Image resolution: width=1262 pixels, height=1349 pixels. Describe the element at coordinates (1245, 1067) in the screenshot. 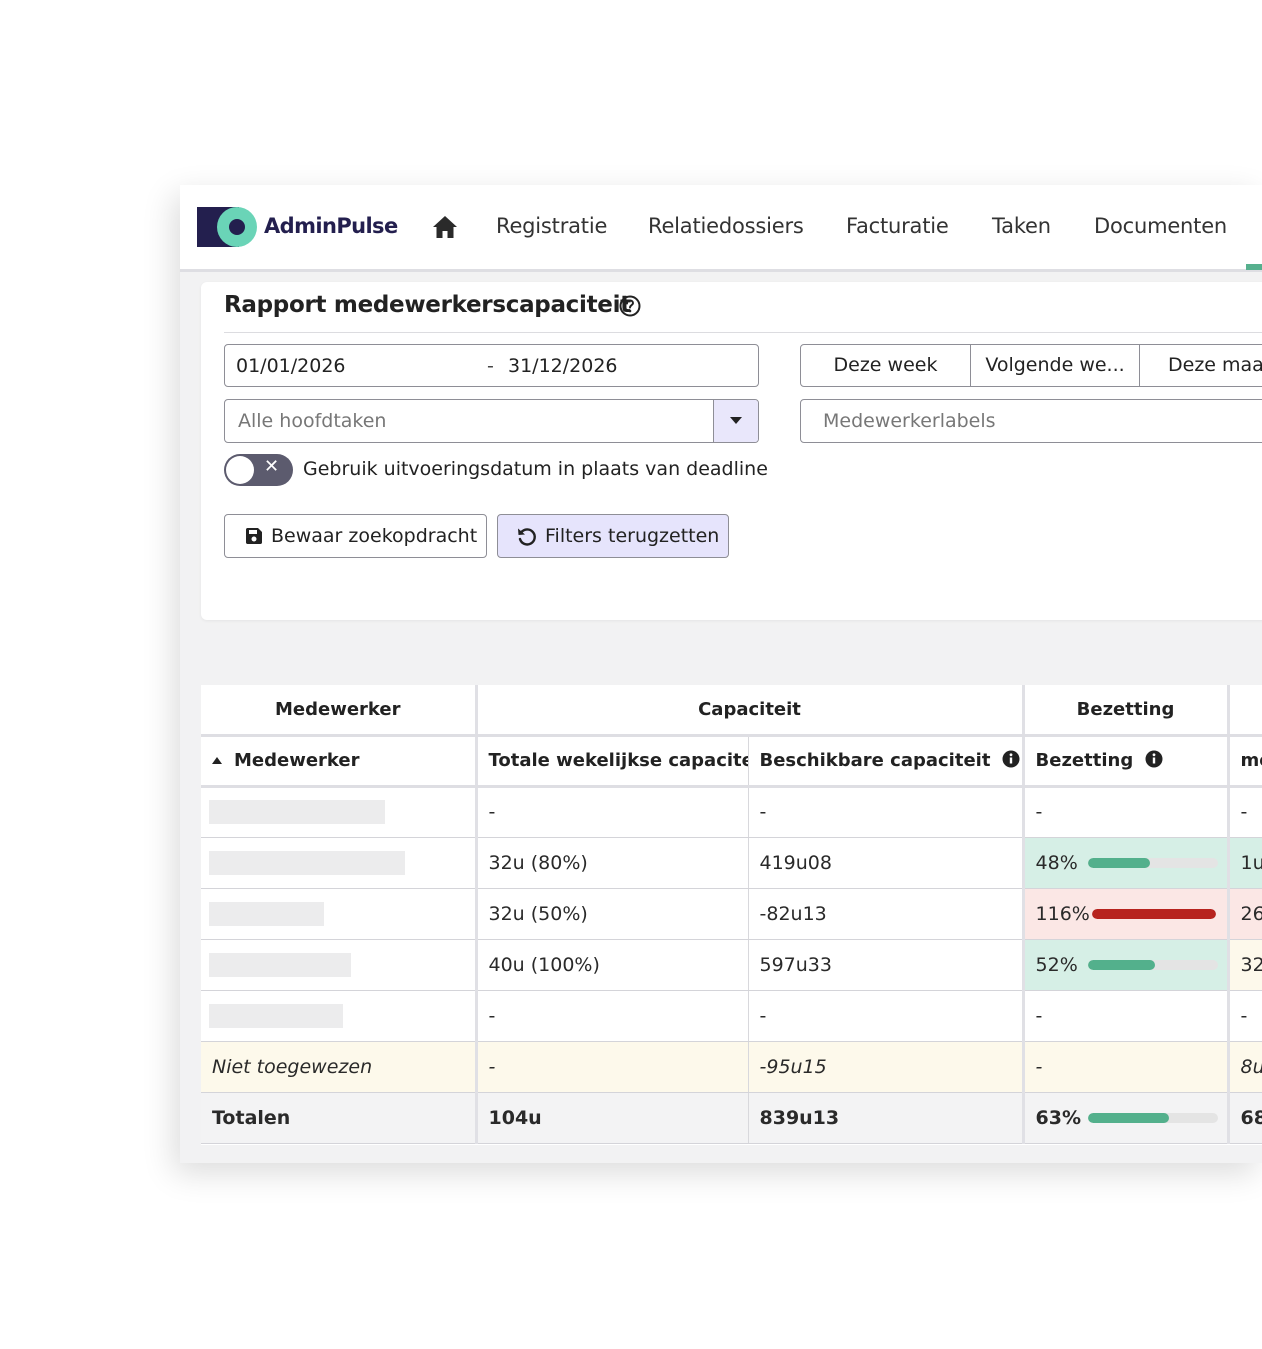

I see `cell-extra: 8u` at that location.